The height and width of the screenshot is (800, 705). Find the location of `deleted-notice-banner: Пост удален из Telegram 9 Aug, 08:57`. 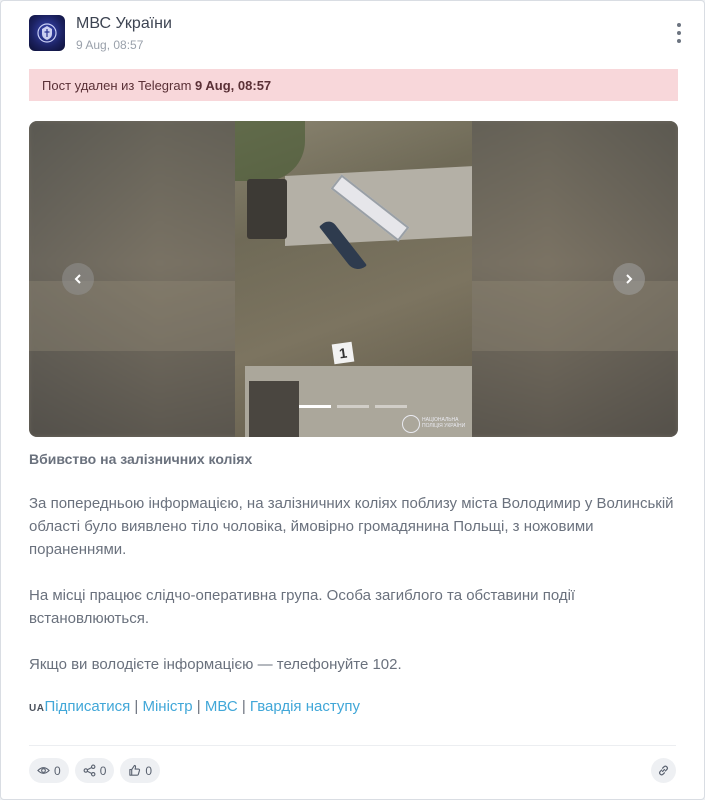

deleted-notice-banner: Пост удален из Telegram 9 Aug, 08:57 is located at coordinates (353, 85).